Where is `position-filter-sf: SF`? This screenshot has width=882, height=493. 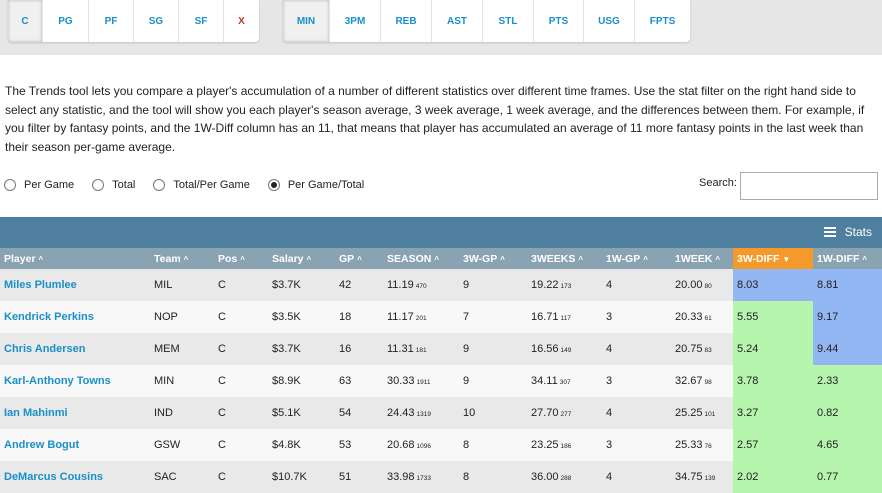
position-filter-sf: SF is located at coordinates (201, 21).